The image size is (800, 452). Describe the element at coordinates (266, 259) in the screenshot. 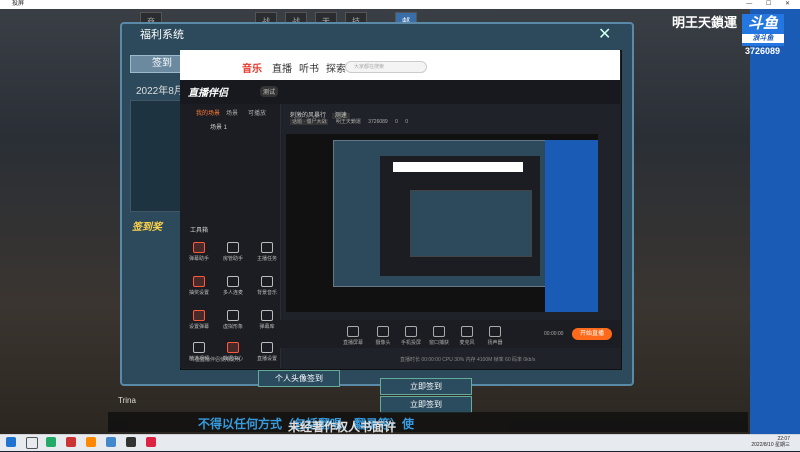

I see `tool-label: 主播任务` at that location.